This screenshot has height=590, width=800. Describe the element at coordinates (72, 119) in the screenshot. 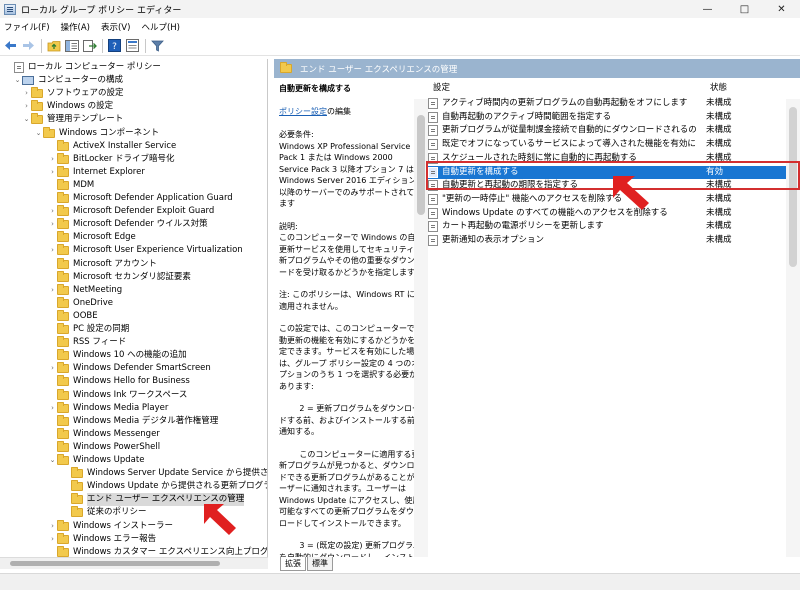

I see `tree-node: ⌄ 管理用テンプレート` at that location.